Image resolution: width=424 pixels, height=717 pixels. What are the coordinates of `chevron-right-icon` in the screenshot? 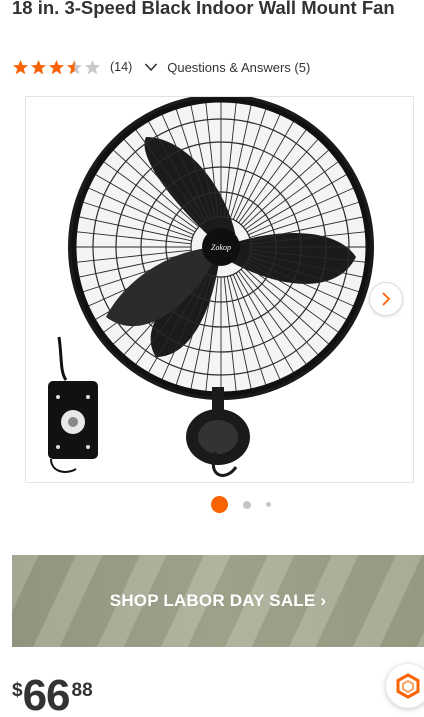 It's located at (386, 299).